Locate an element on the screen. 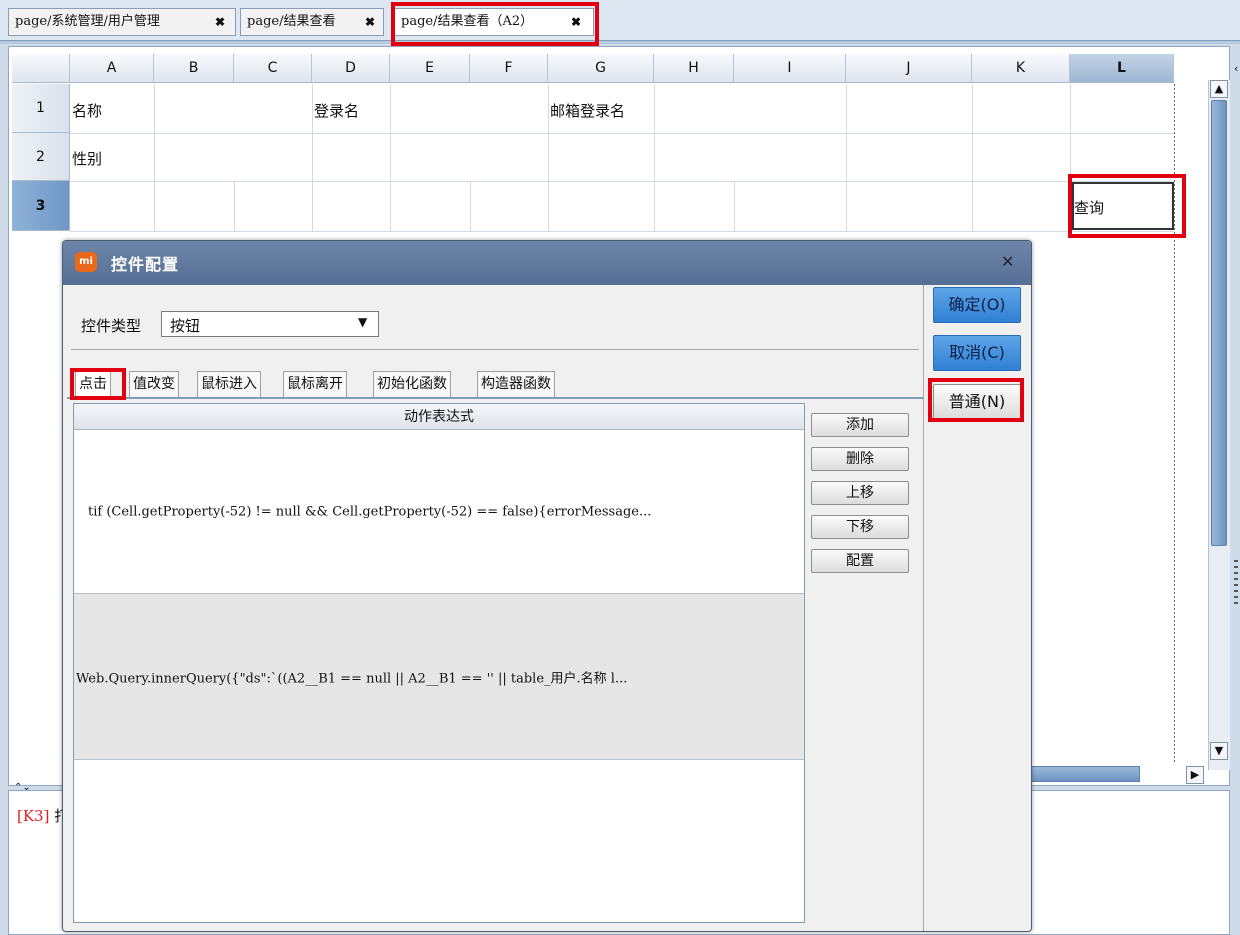  horizontal-scrollbar-thumb is located at coordinates (1085, 774).